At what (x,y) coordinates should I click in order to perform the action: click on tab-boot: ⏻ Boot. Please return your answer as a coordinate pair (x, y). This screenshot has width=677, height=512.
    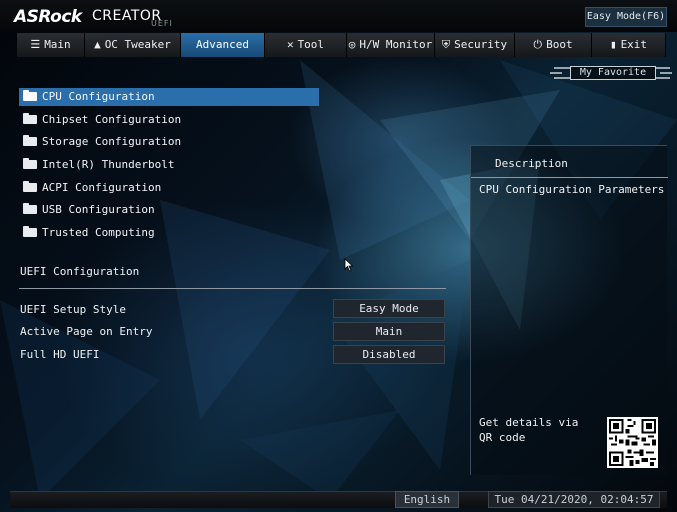
    Looking at the image, I should click on (553, 45).